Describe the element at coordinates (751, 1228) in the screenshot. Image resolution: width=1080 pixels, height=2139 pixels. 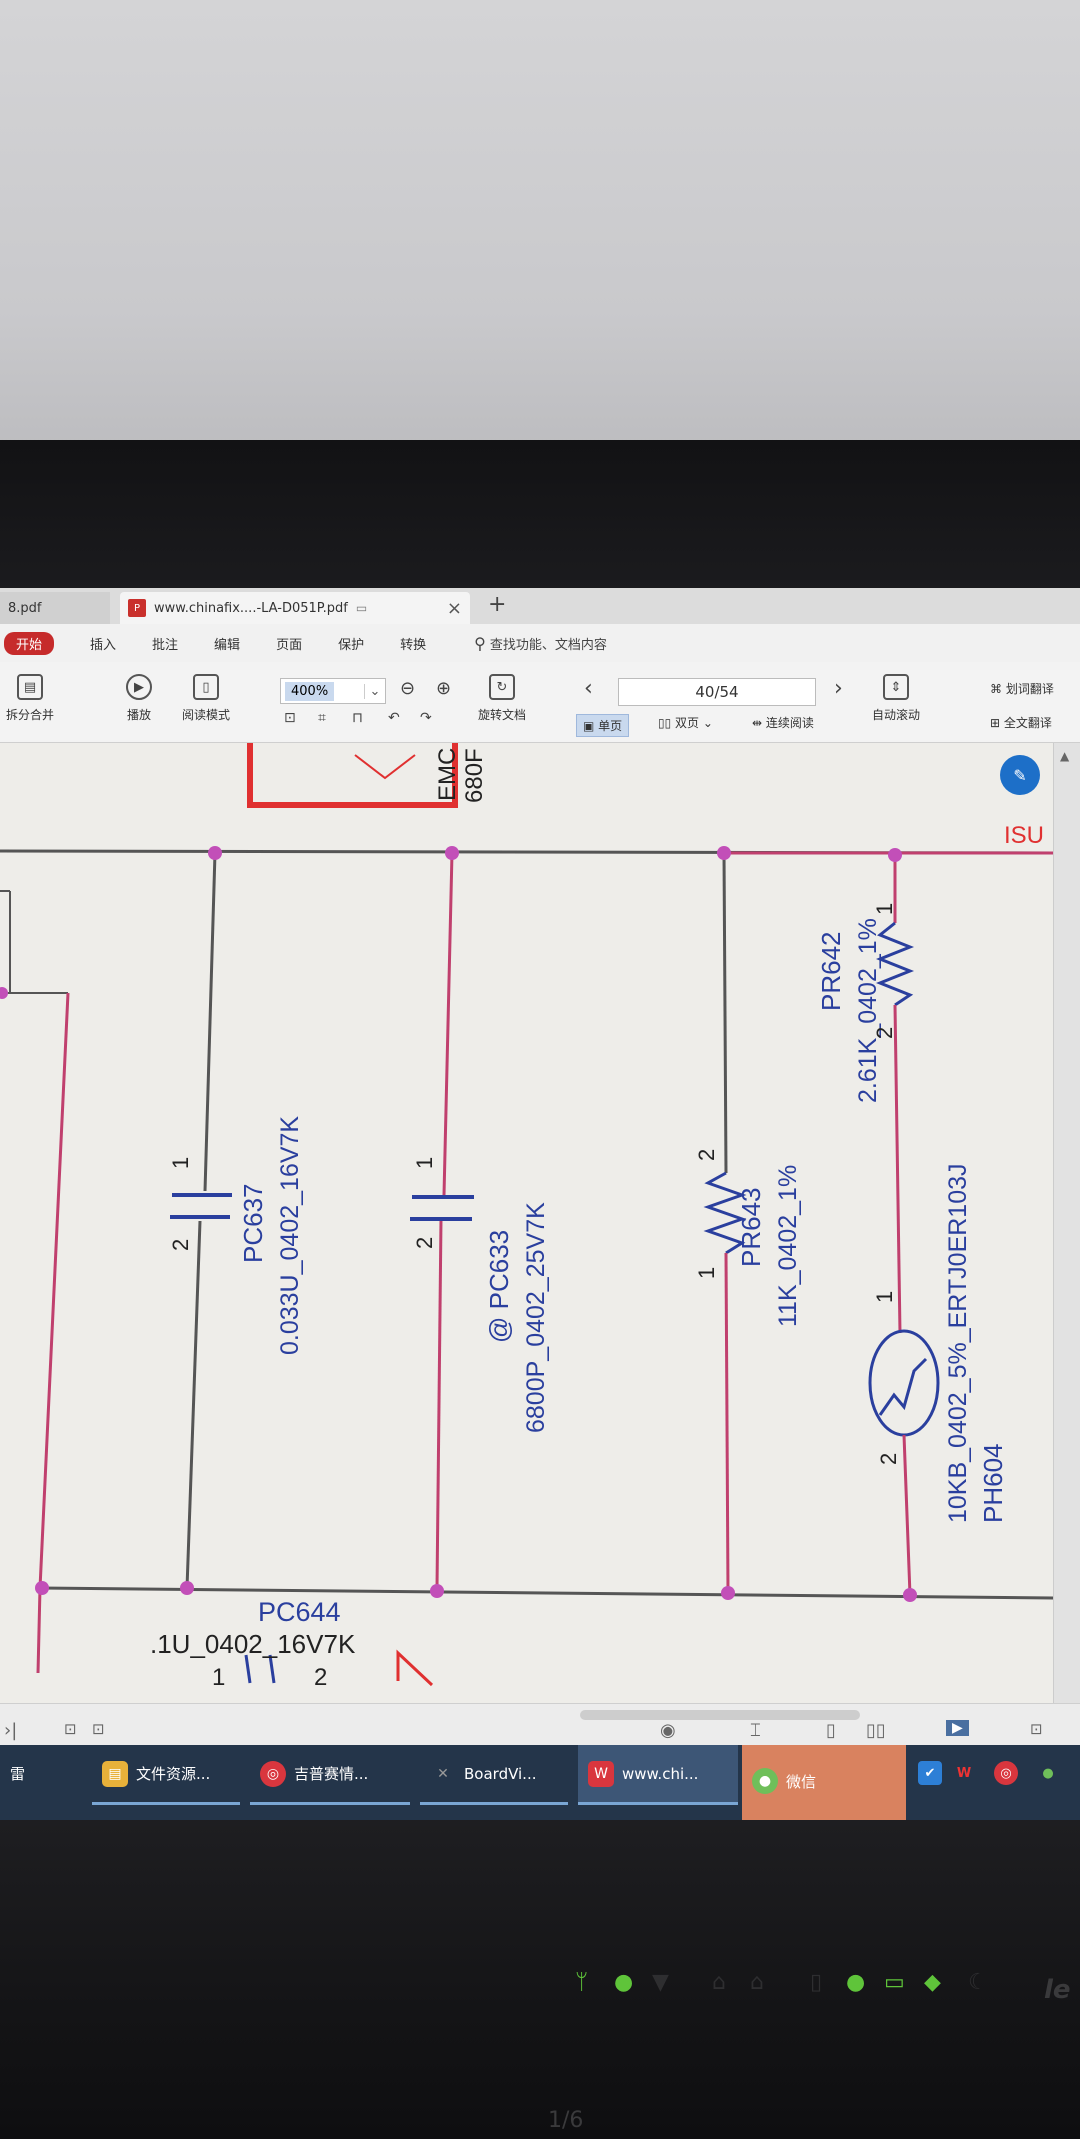
I see `pr643-ref: PR643` at that location.